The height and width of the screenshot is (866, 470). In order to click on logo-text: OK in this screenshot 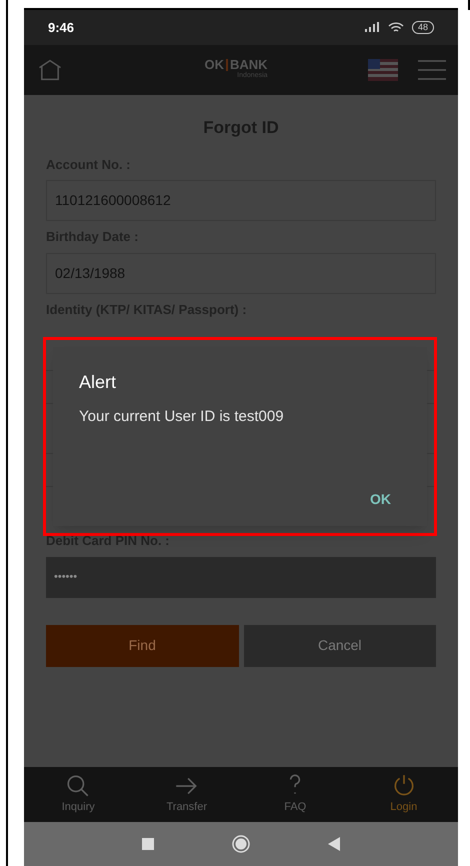, I will do `click(214, 65)`.